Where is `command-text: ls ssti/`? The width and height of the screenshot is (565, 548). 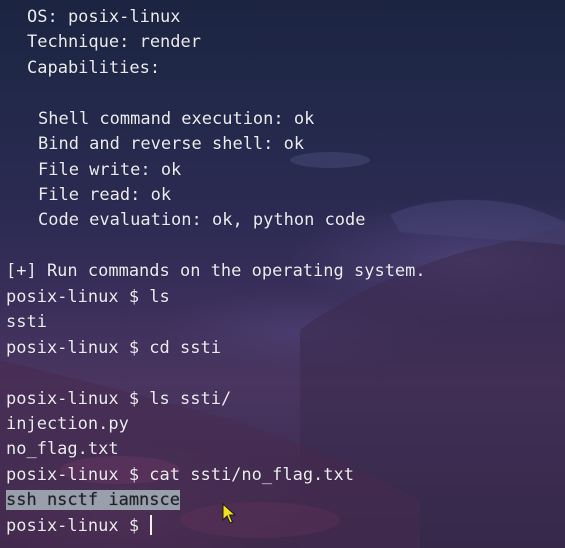
command-text: ls ssti/ is located at coordinates (190, 399).